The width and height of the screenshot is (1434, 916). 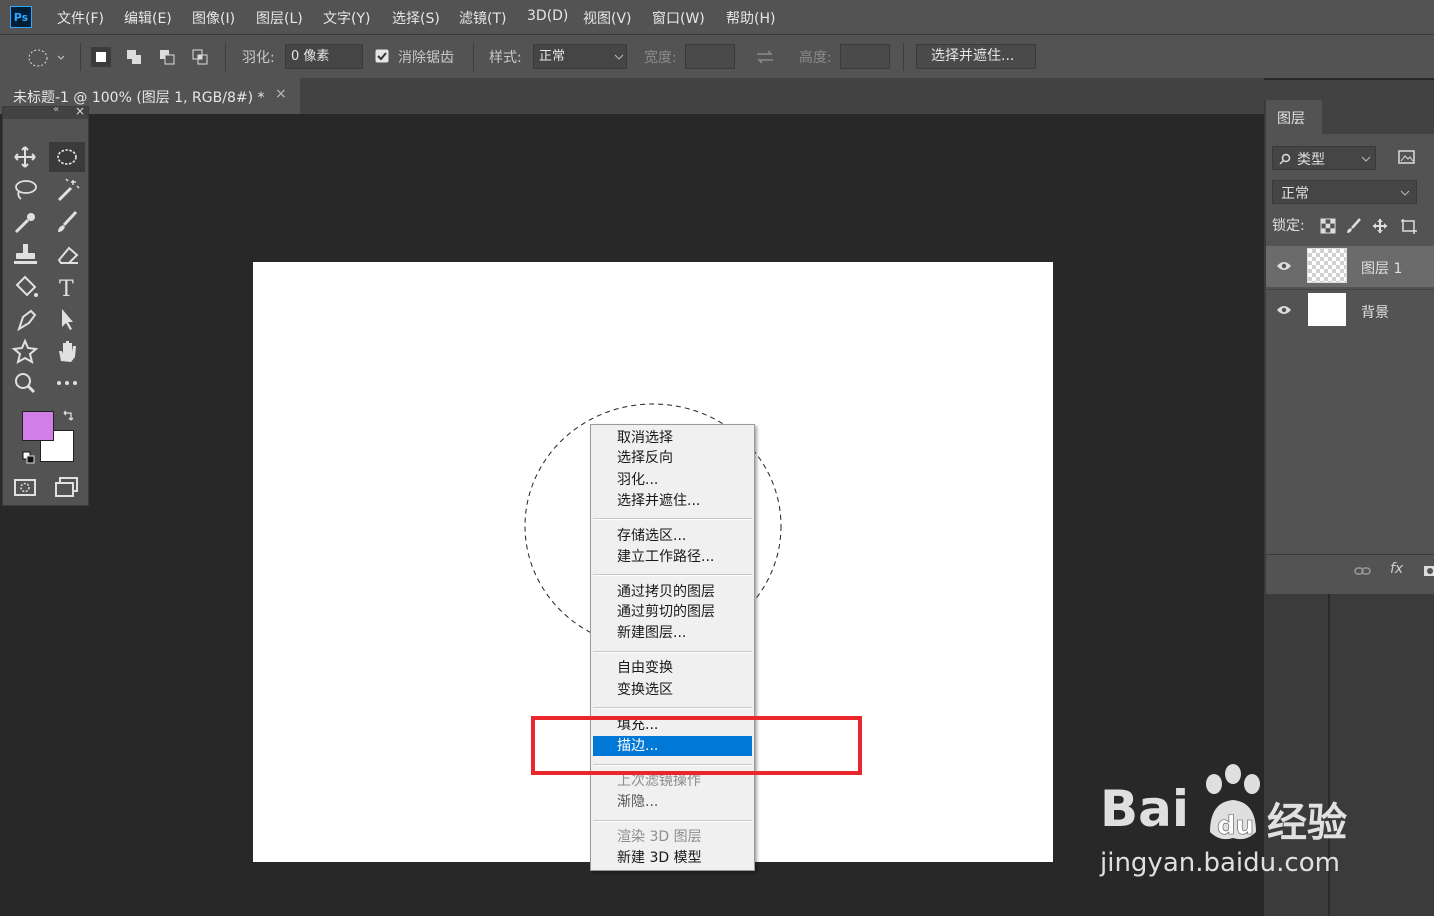 What do you see at coordinates (1349, 90) in the screenshot?
I see `panel-dock-header` at bounding box center [1349, 90].